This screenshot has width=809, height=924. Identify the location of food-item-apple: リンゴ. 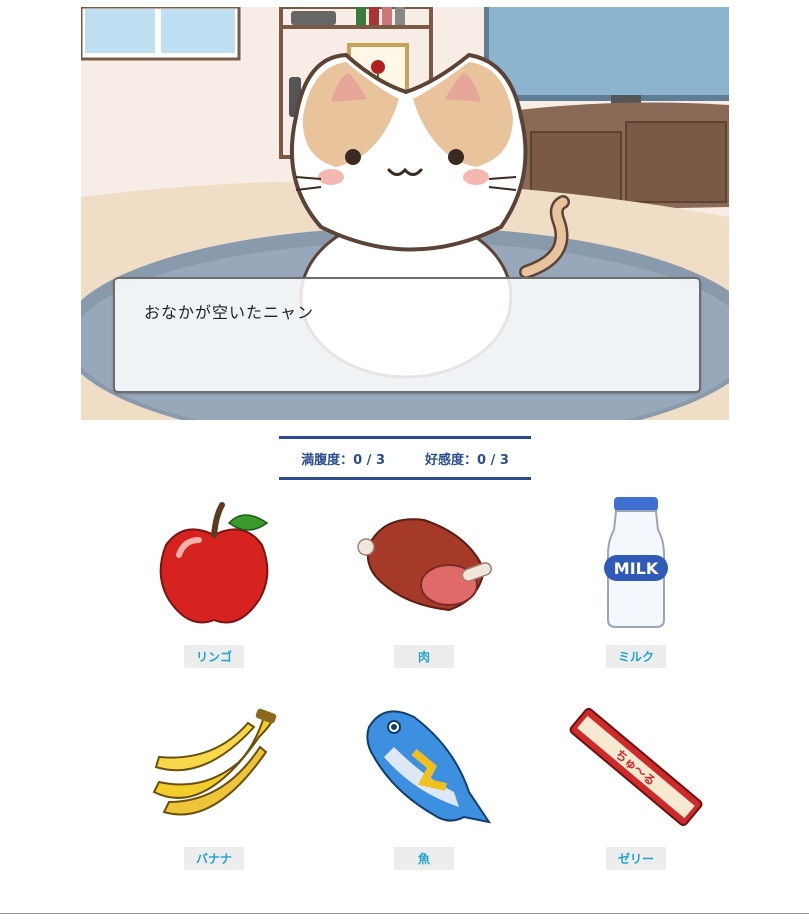
(214, 590).